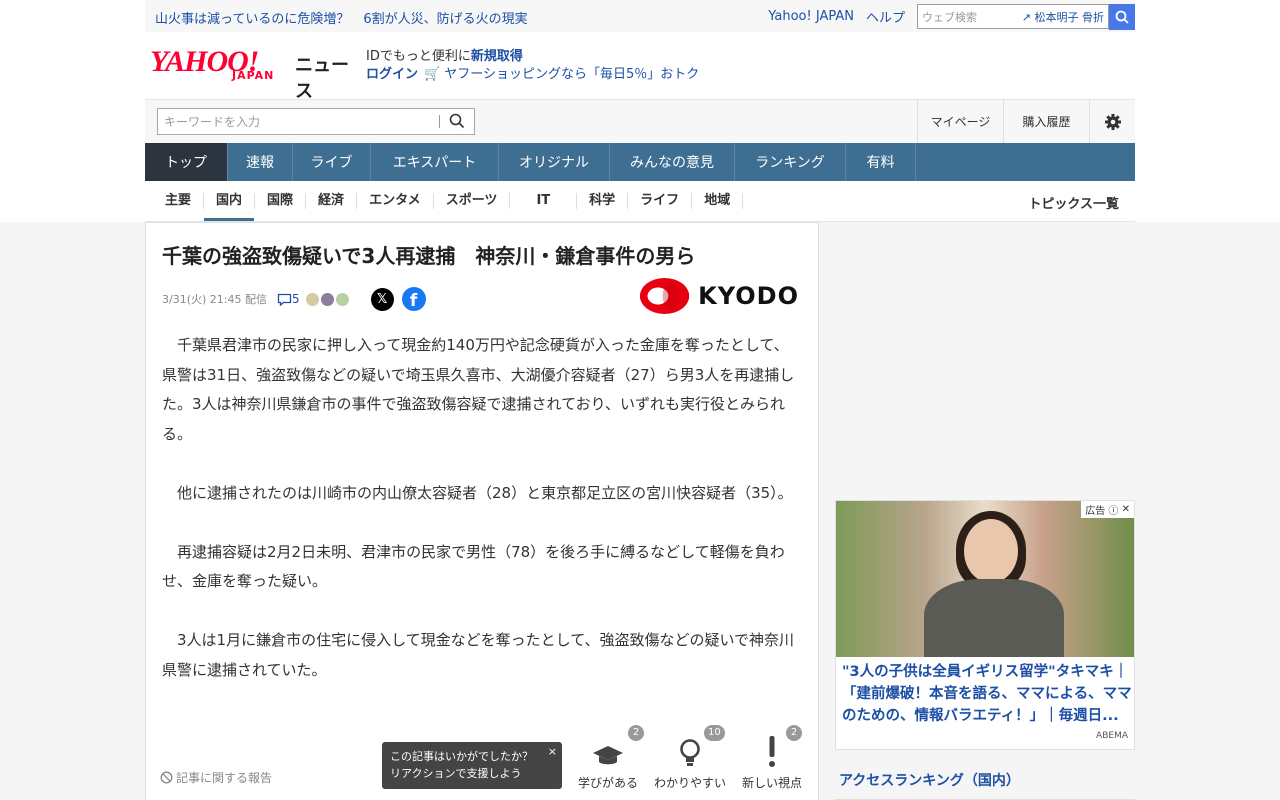 This screenshot has height=800, width=1280. What do you see at coordinates (1073, 202) in the screenshot?
I see `topics-list-link: トピックス一覧` at bounding box center [1073, 202].